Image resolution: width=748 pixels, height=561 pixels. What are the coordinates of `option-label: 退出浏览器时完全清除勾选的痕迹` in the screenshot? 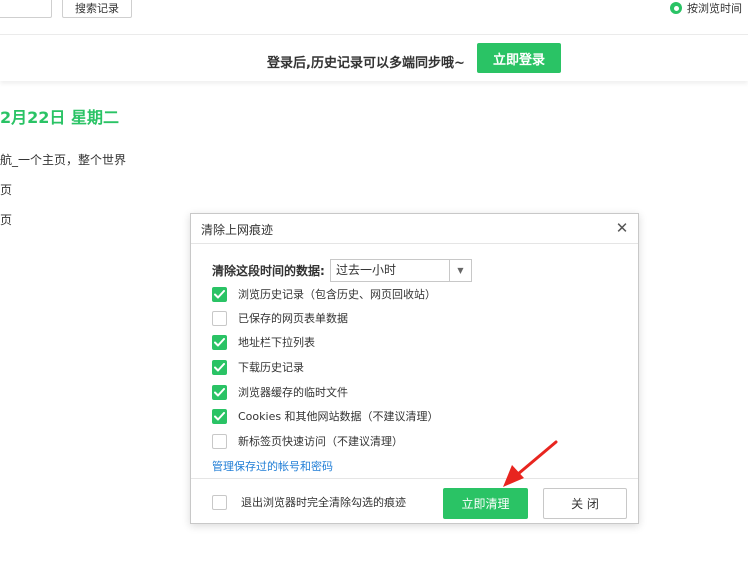 It's located at (323, 502).